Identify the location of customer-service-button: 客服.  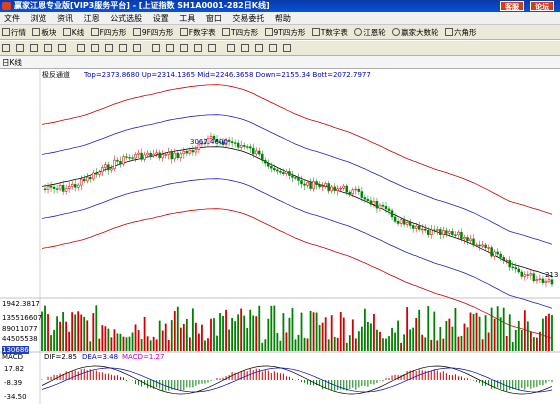
(512, 6).